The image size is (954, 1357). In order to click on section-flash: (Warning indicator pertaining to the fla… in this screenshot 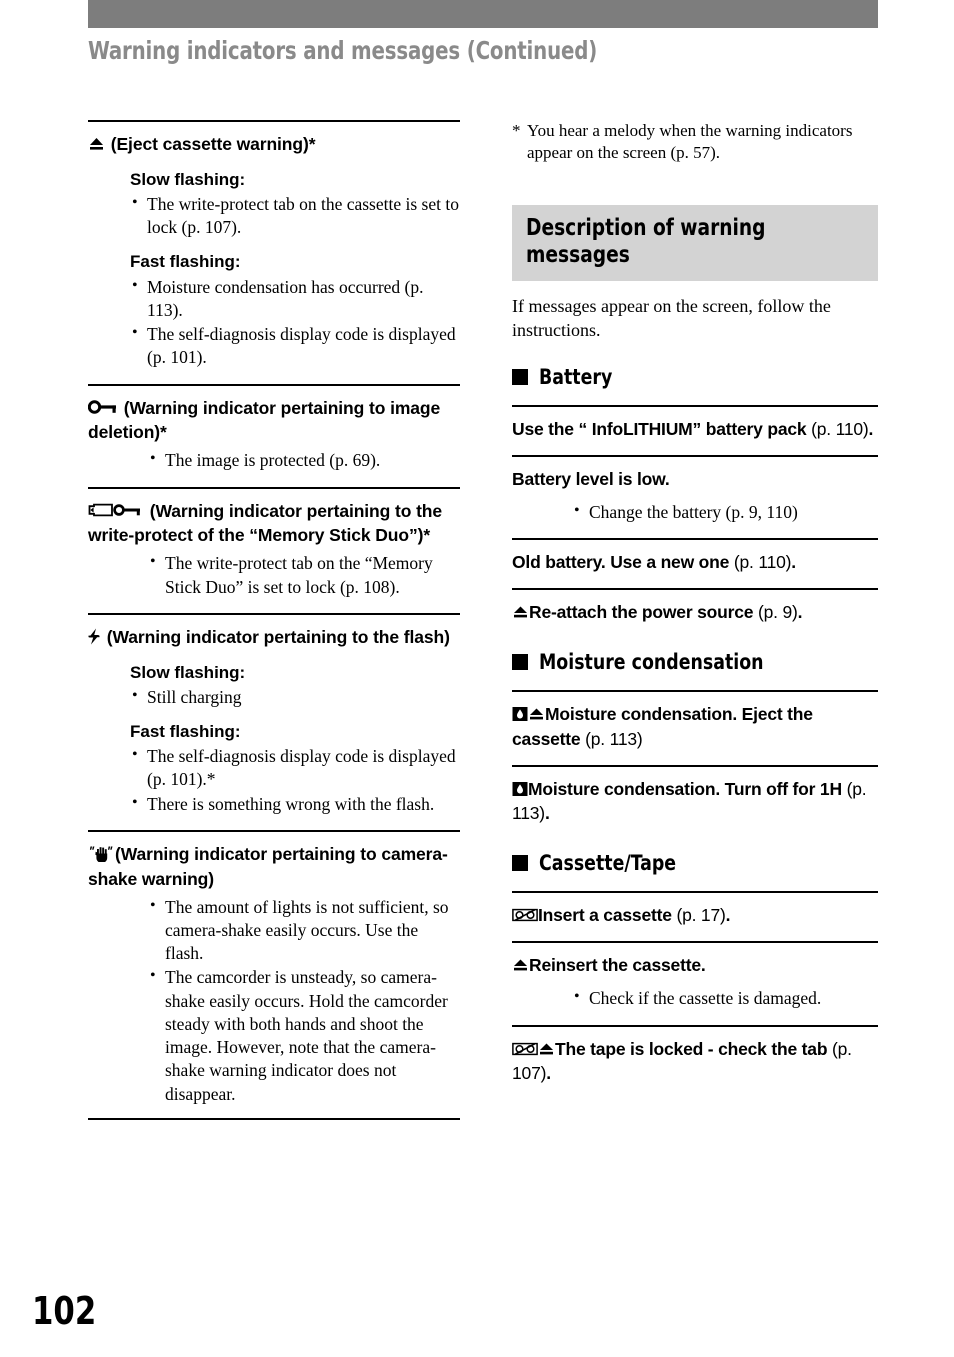, I will do `click(274, 714)`.